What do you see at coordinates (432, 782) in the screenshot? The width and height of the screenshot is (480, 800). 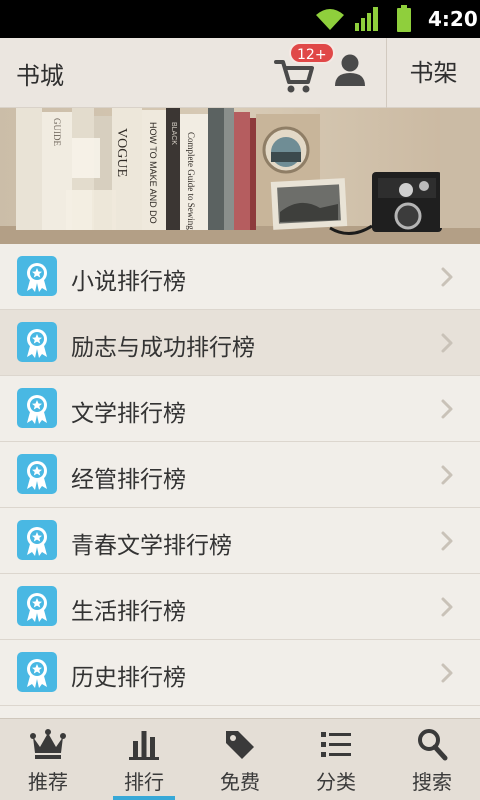 I see `nav-label: 搜索` at bounding box center [432, 782].